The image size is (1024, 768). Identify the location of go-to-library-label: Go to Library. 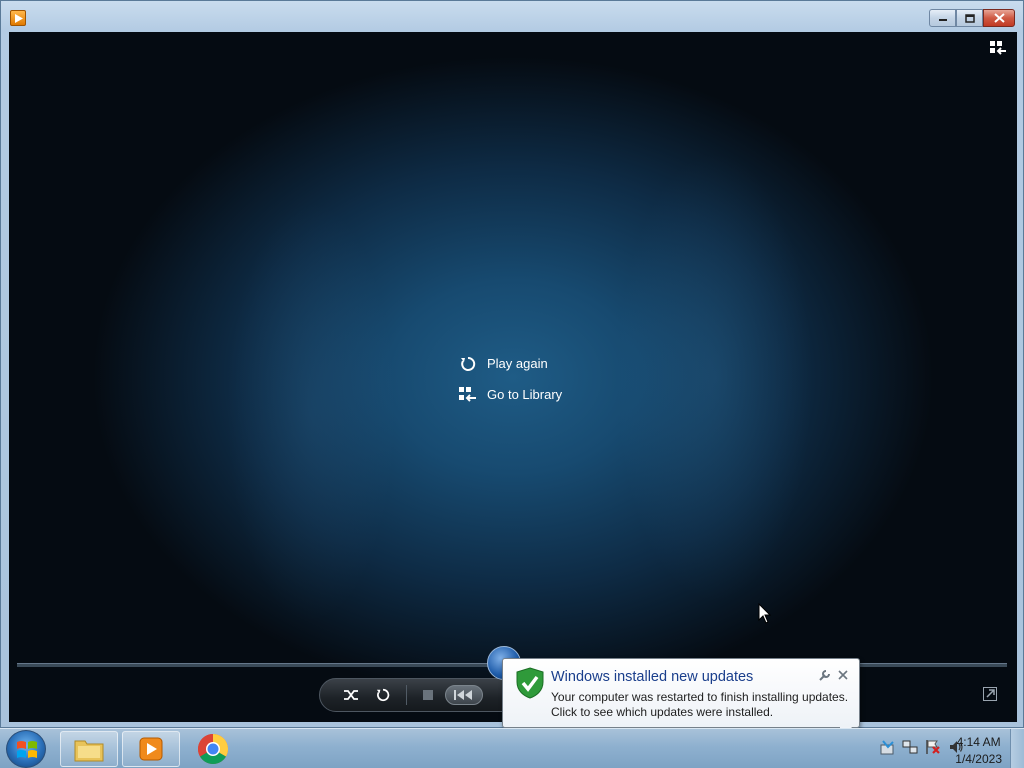
(525, 394).